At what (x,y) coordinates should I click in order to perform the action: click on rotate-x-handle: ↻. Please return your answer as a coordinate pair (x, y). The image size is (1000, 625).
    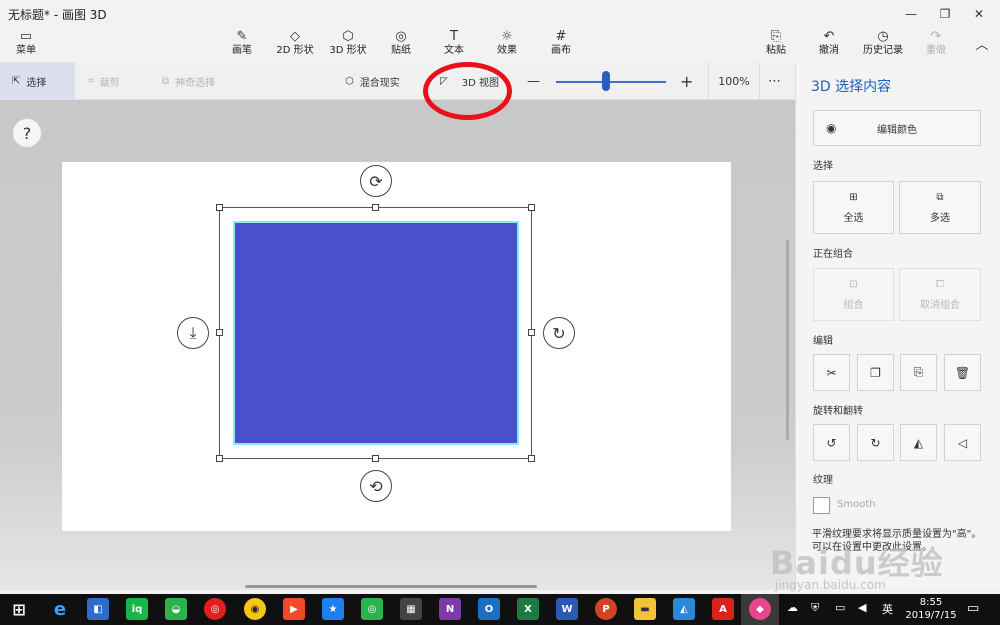
    Looking at the image, I should click on (559, 333).